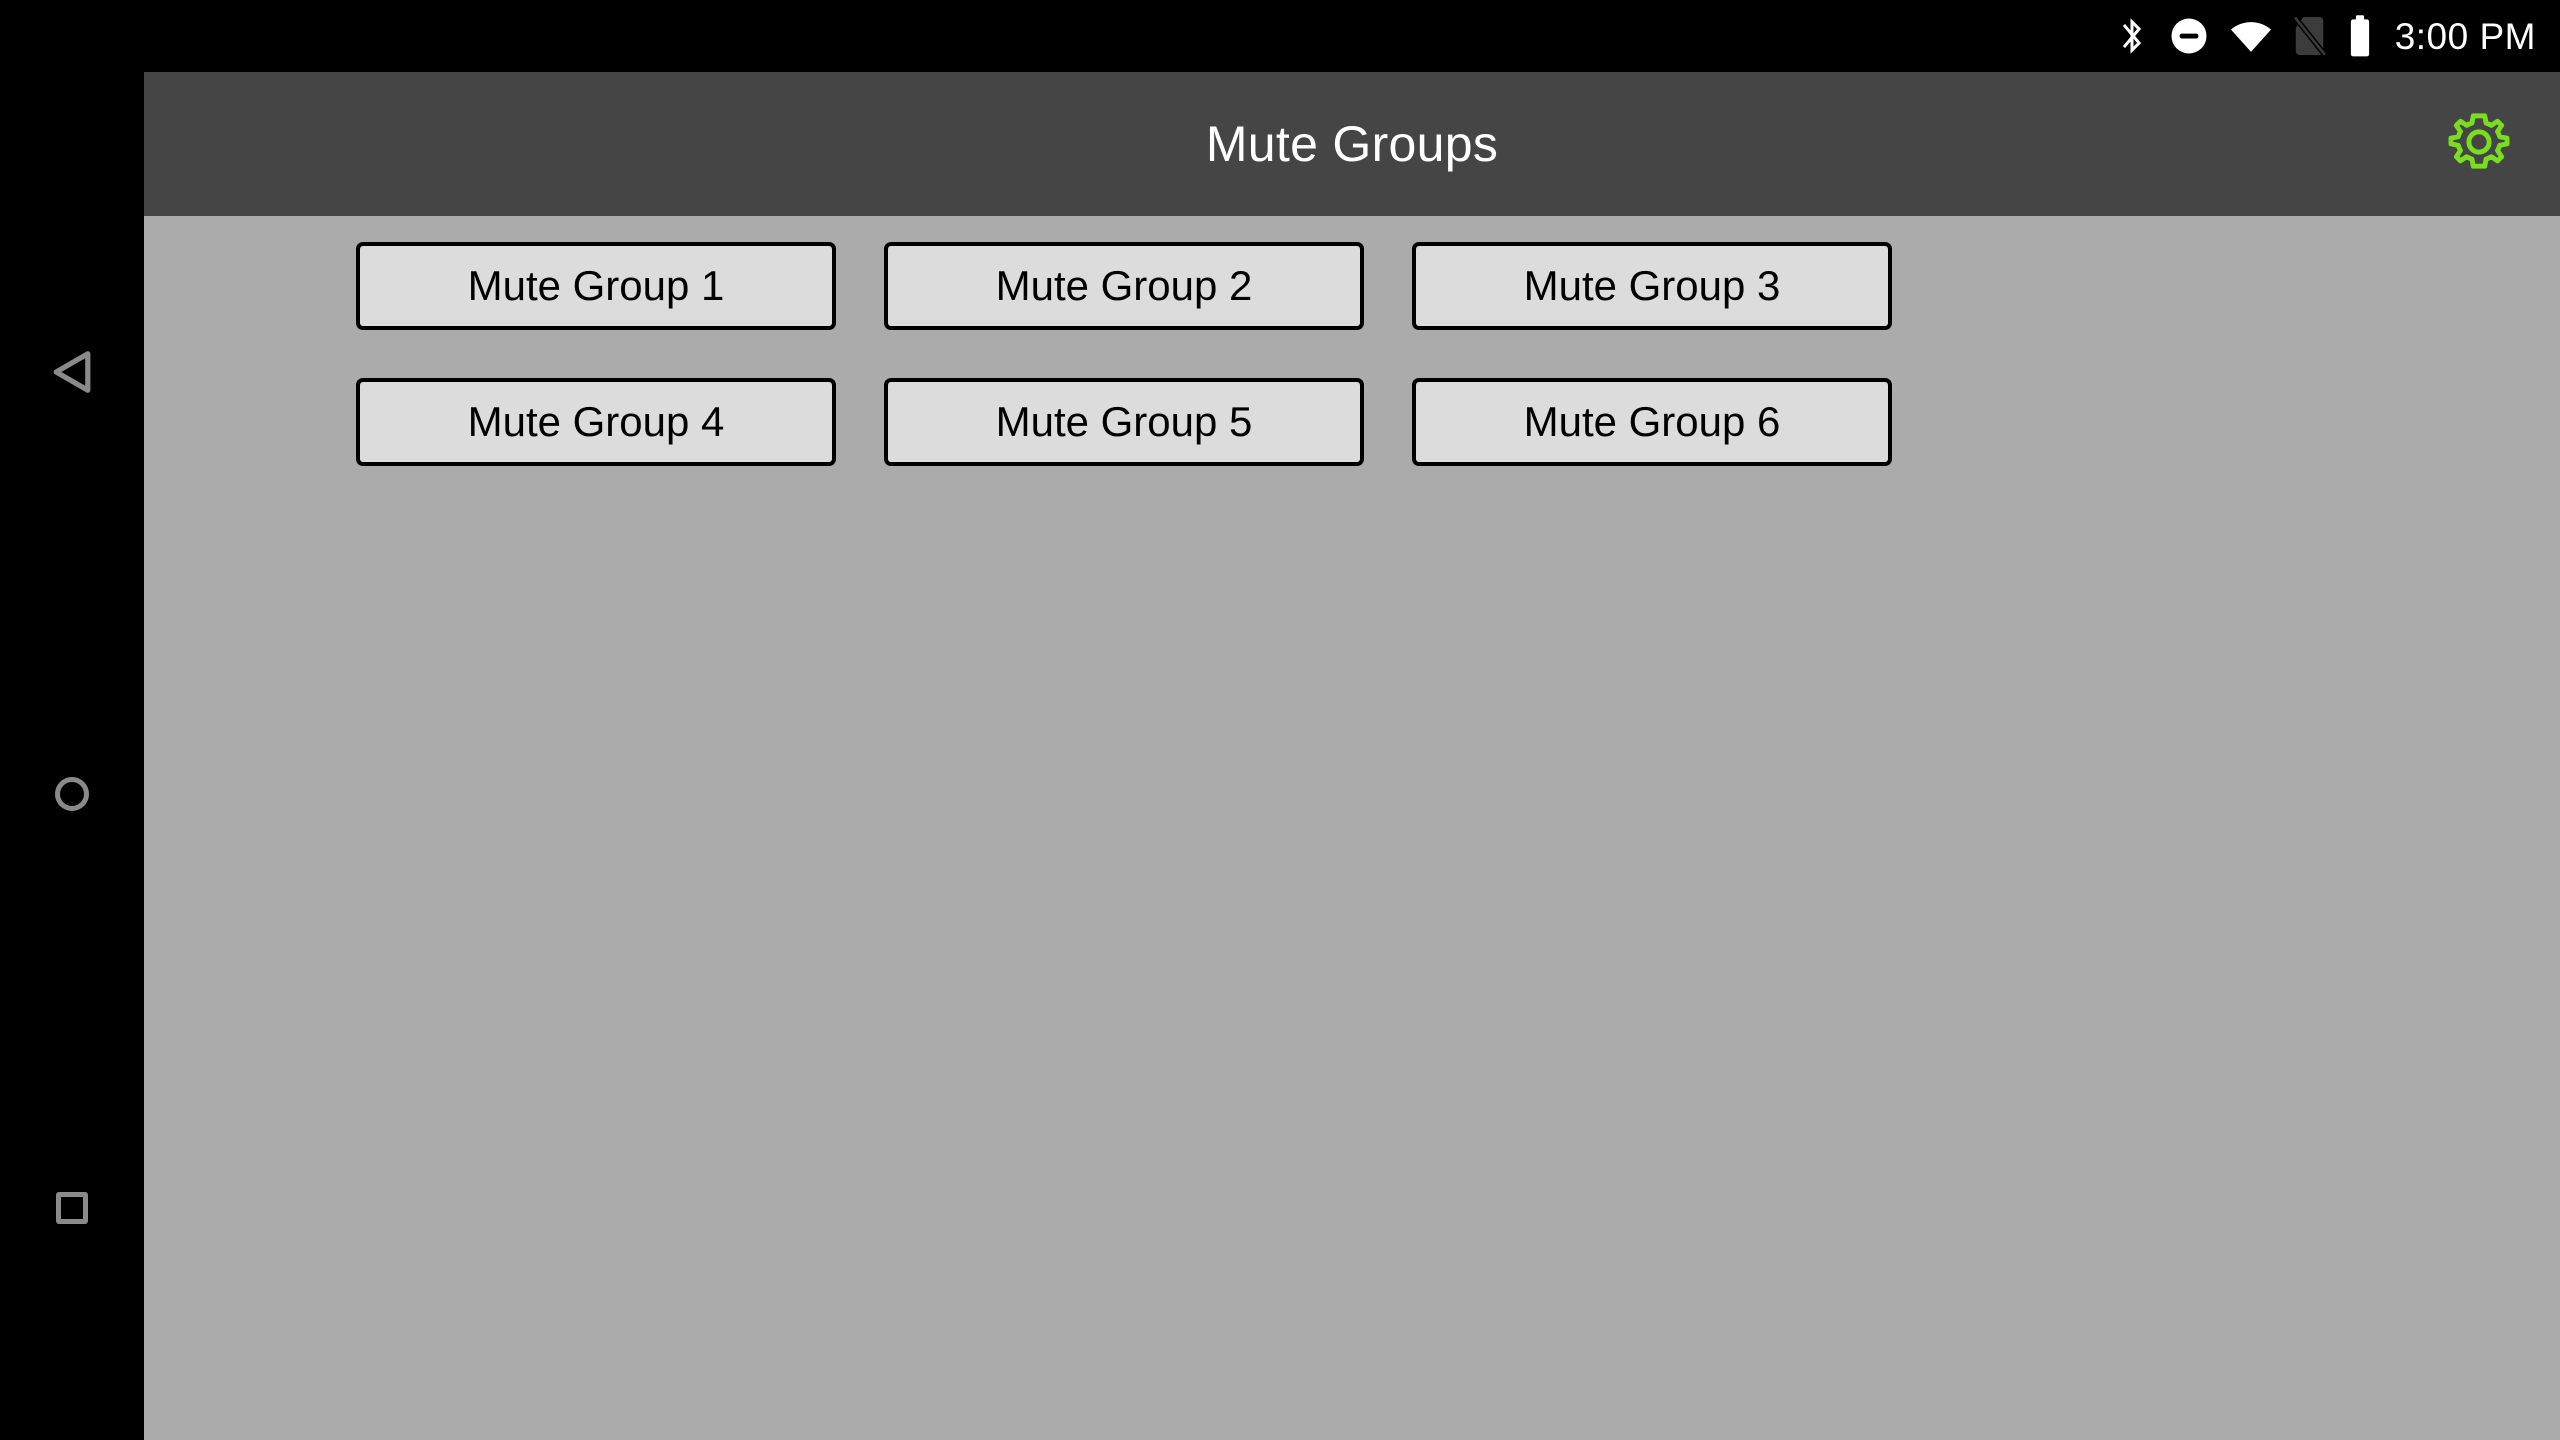 The image size is (2560, 1440). What do you see at coordinates (1124, 286) in the screenshot?
I see `mute-group-button-2: Mute Group 2` at bounding box center [1124, 286].